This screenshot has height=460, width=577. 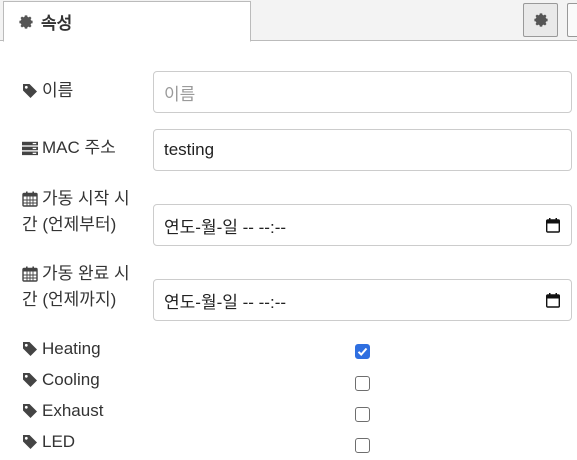 I want to click on cooling-label: Cooling, so click(x=61, y=380).